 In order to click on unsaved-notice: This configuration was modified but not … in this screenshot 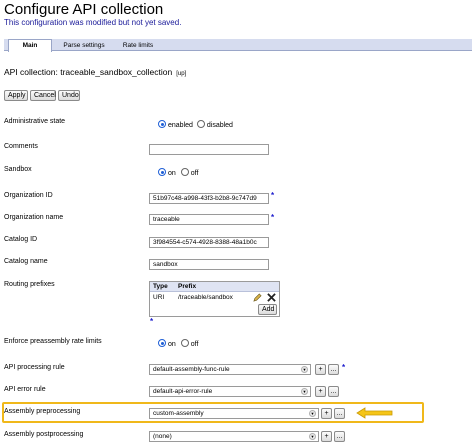, I will do `click(93, 22)`.